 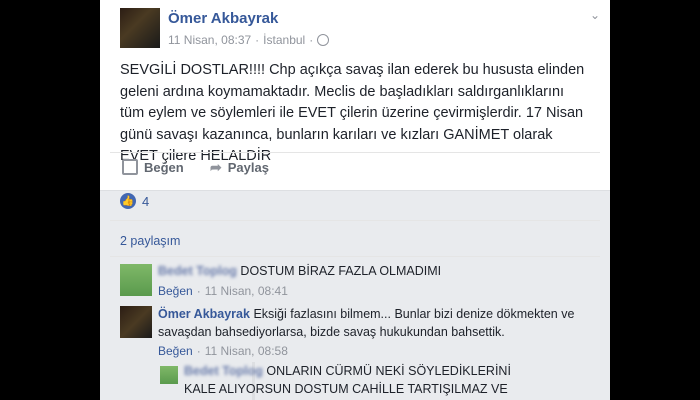 What do you see at coordinates (128, 201) in the screenshot?
I see `thumbs-up-icon: 👍` at bounding box center [128, 201].